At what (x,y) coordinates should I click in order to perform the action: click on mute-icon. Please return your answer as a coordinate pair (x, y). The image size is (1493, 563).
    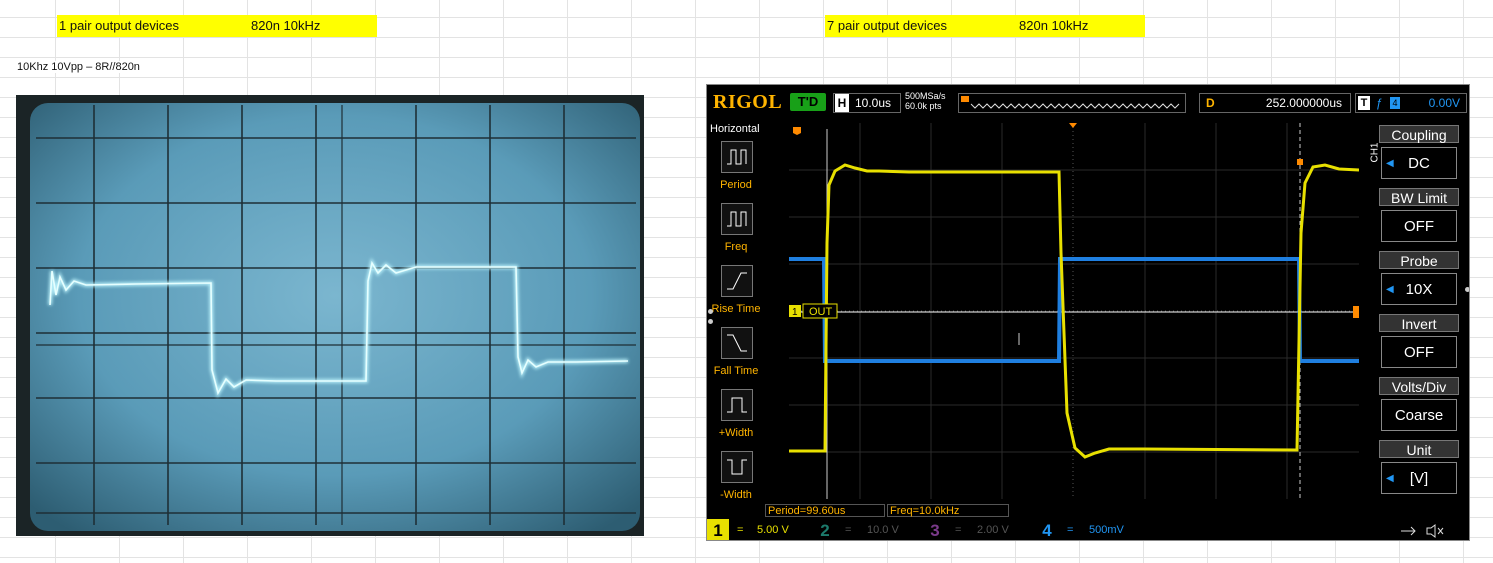
    Looking at the image, I should click on (1440, 531).